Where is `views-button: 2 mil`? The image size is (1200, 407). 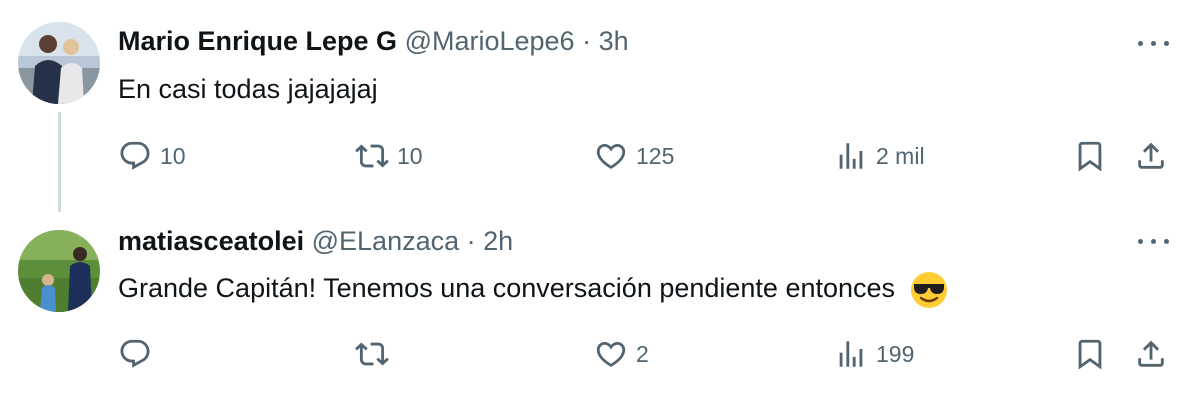
views-button: 2 mil is located at coordinates (879, 156).